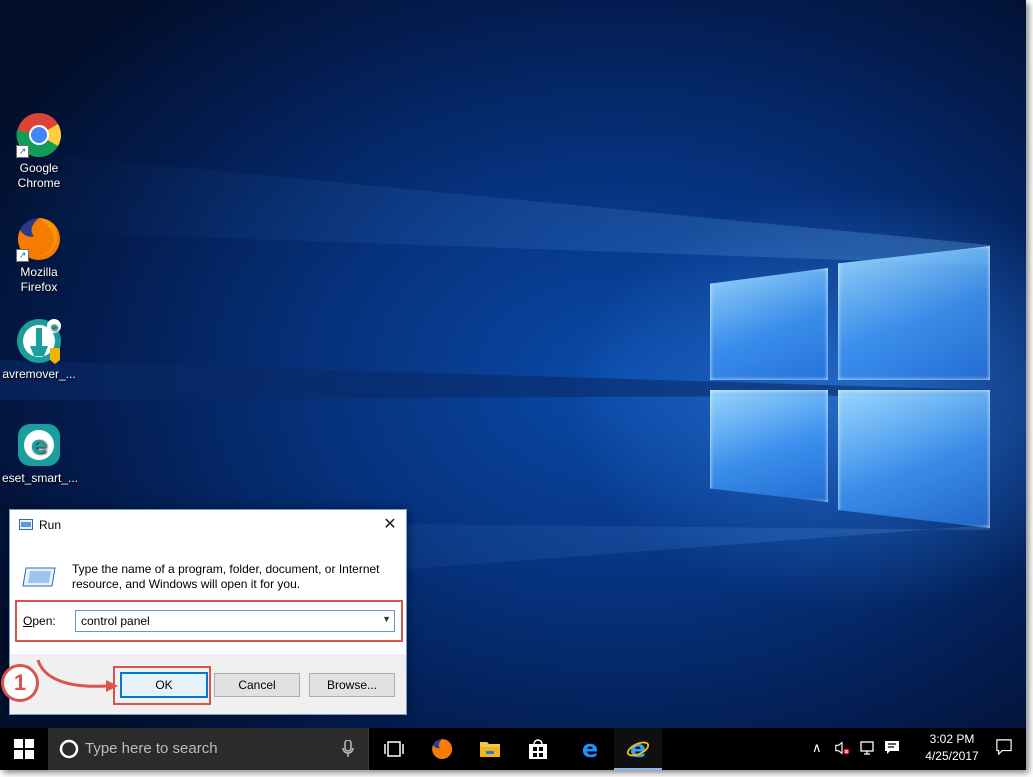 Image resolution: width=1033 pixels, height=777 pixels. I want to click on open-label: Open:, so click(39, 621).